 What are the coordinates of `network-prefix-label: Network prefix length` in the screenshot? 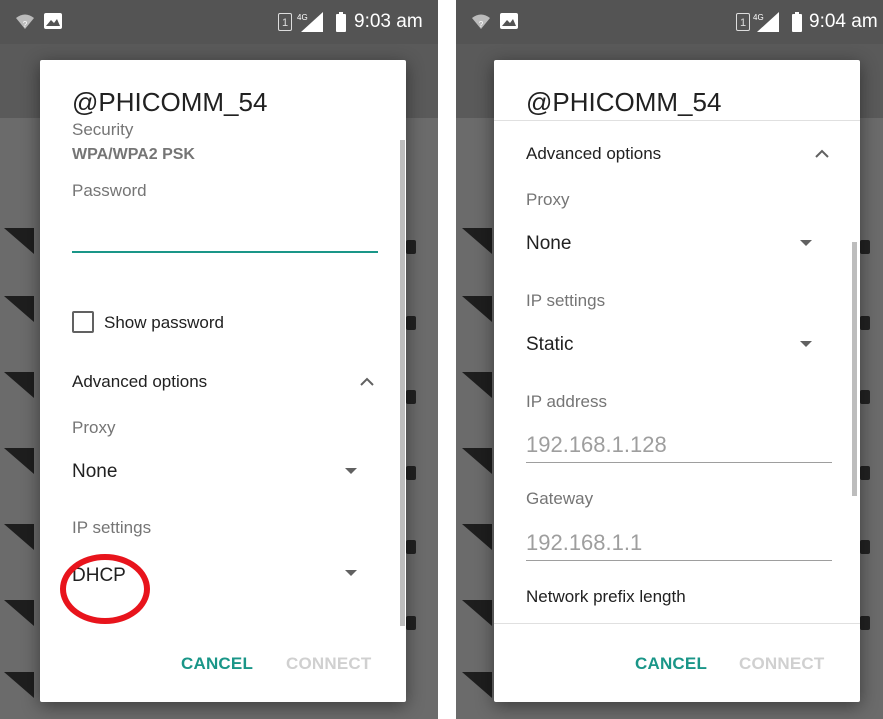 It's located at (606, 596).